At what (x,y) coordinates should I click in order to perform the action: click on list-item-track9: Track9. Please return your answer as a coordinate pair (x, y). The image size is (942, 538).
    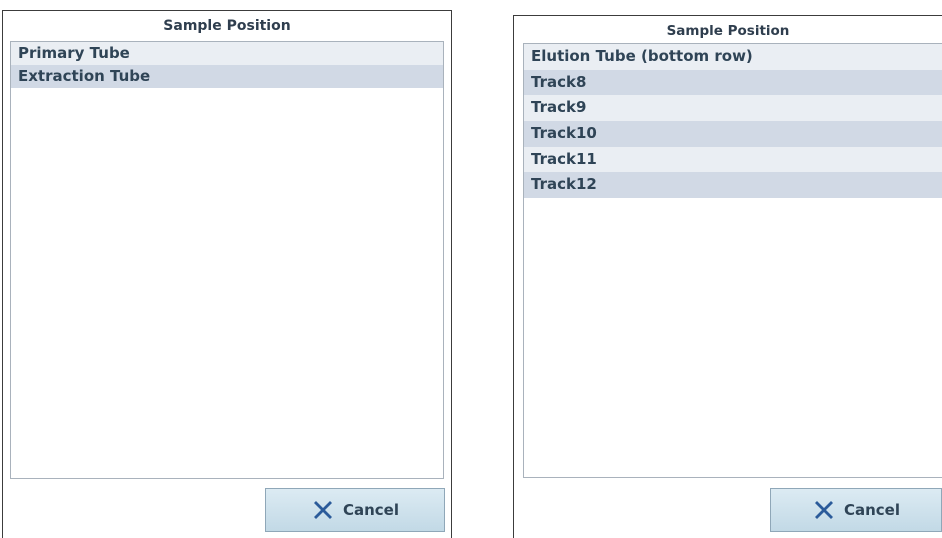
    Looking at the image, I should click on (733, 108).